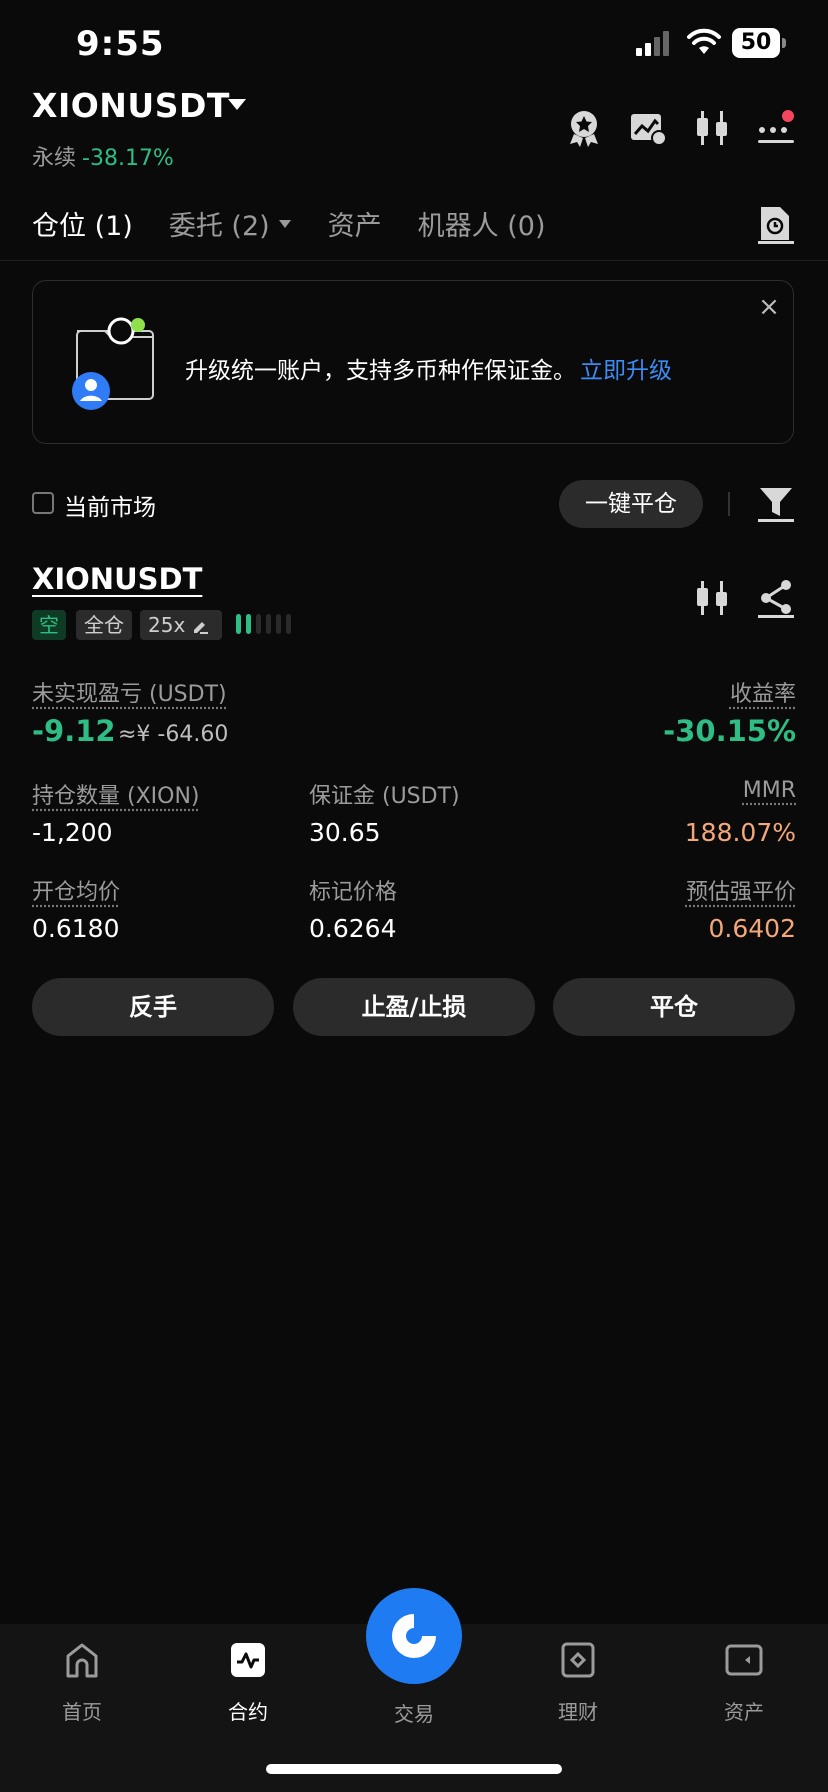 The height and width of the screenshot is (1792, 828). I want to click on contract-info: 永续 -38.17%, so click(103, 156).